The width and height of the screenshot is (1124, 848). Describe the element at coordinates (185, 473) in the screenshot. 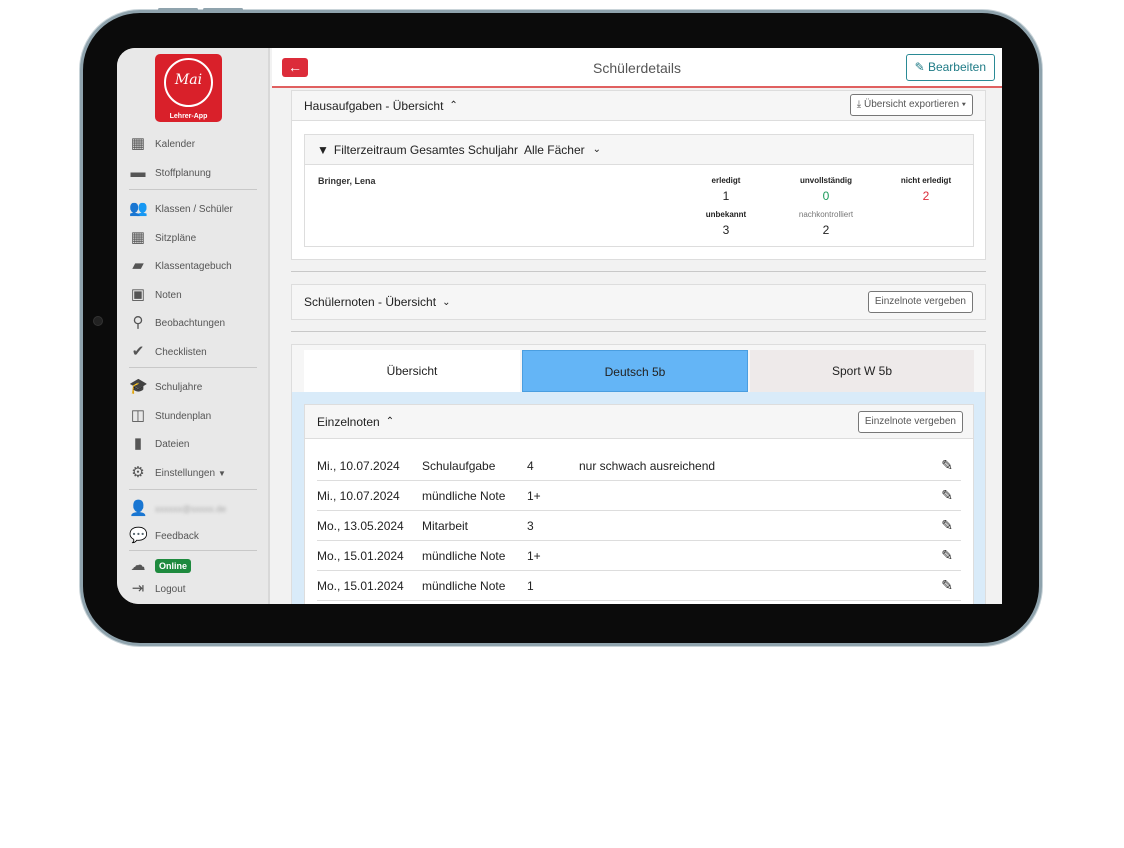

I see `nav-label: Einstellungen` at that location.